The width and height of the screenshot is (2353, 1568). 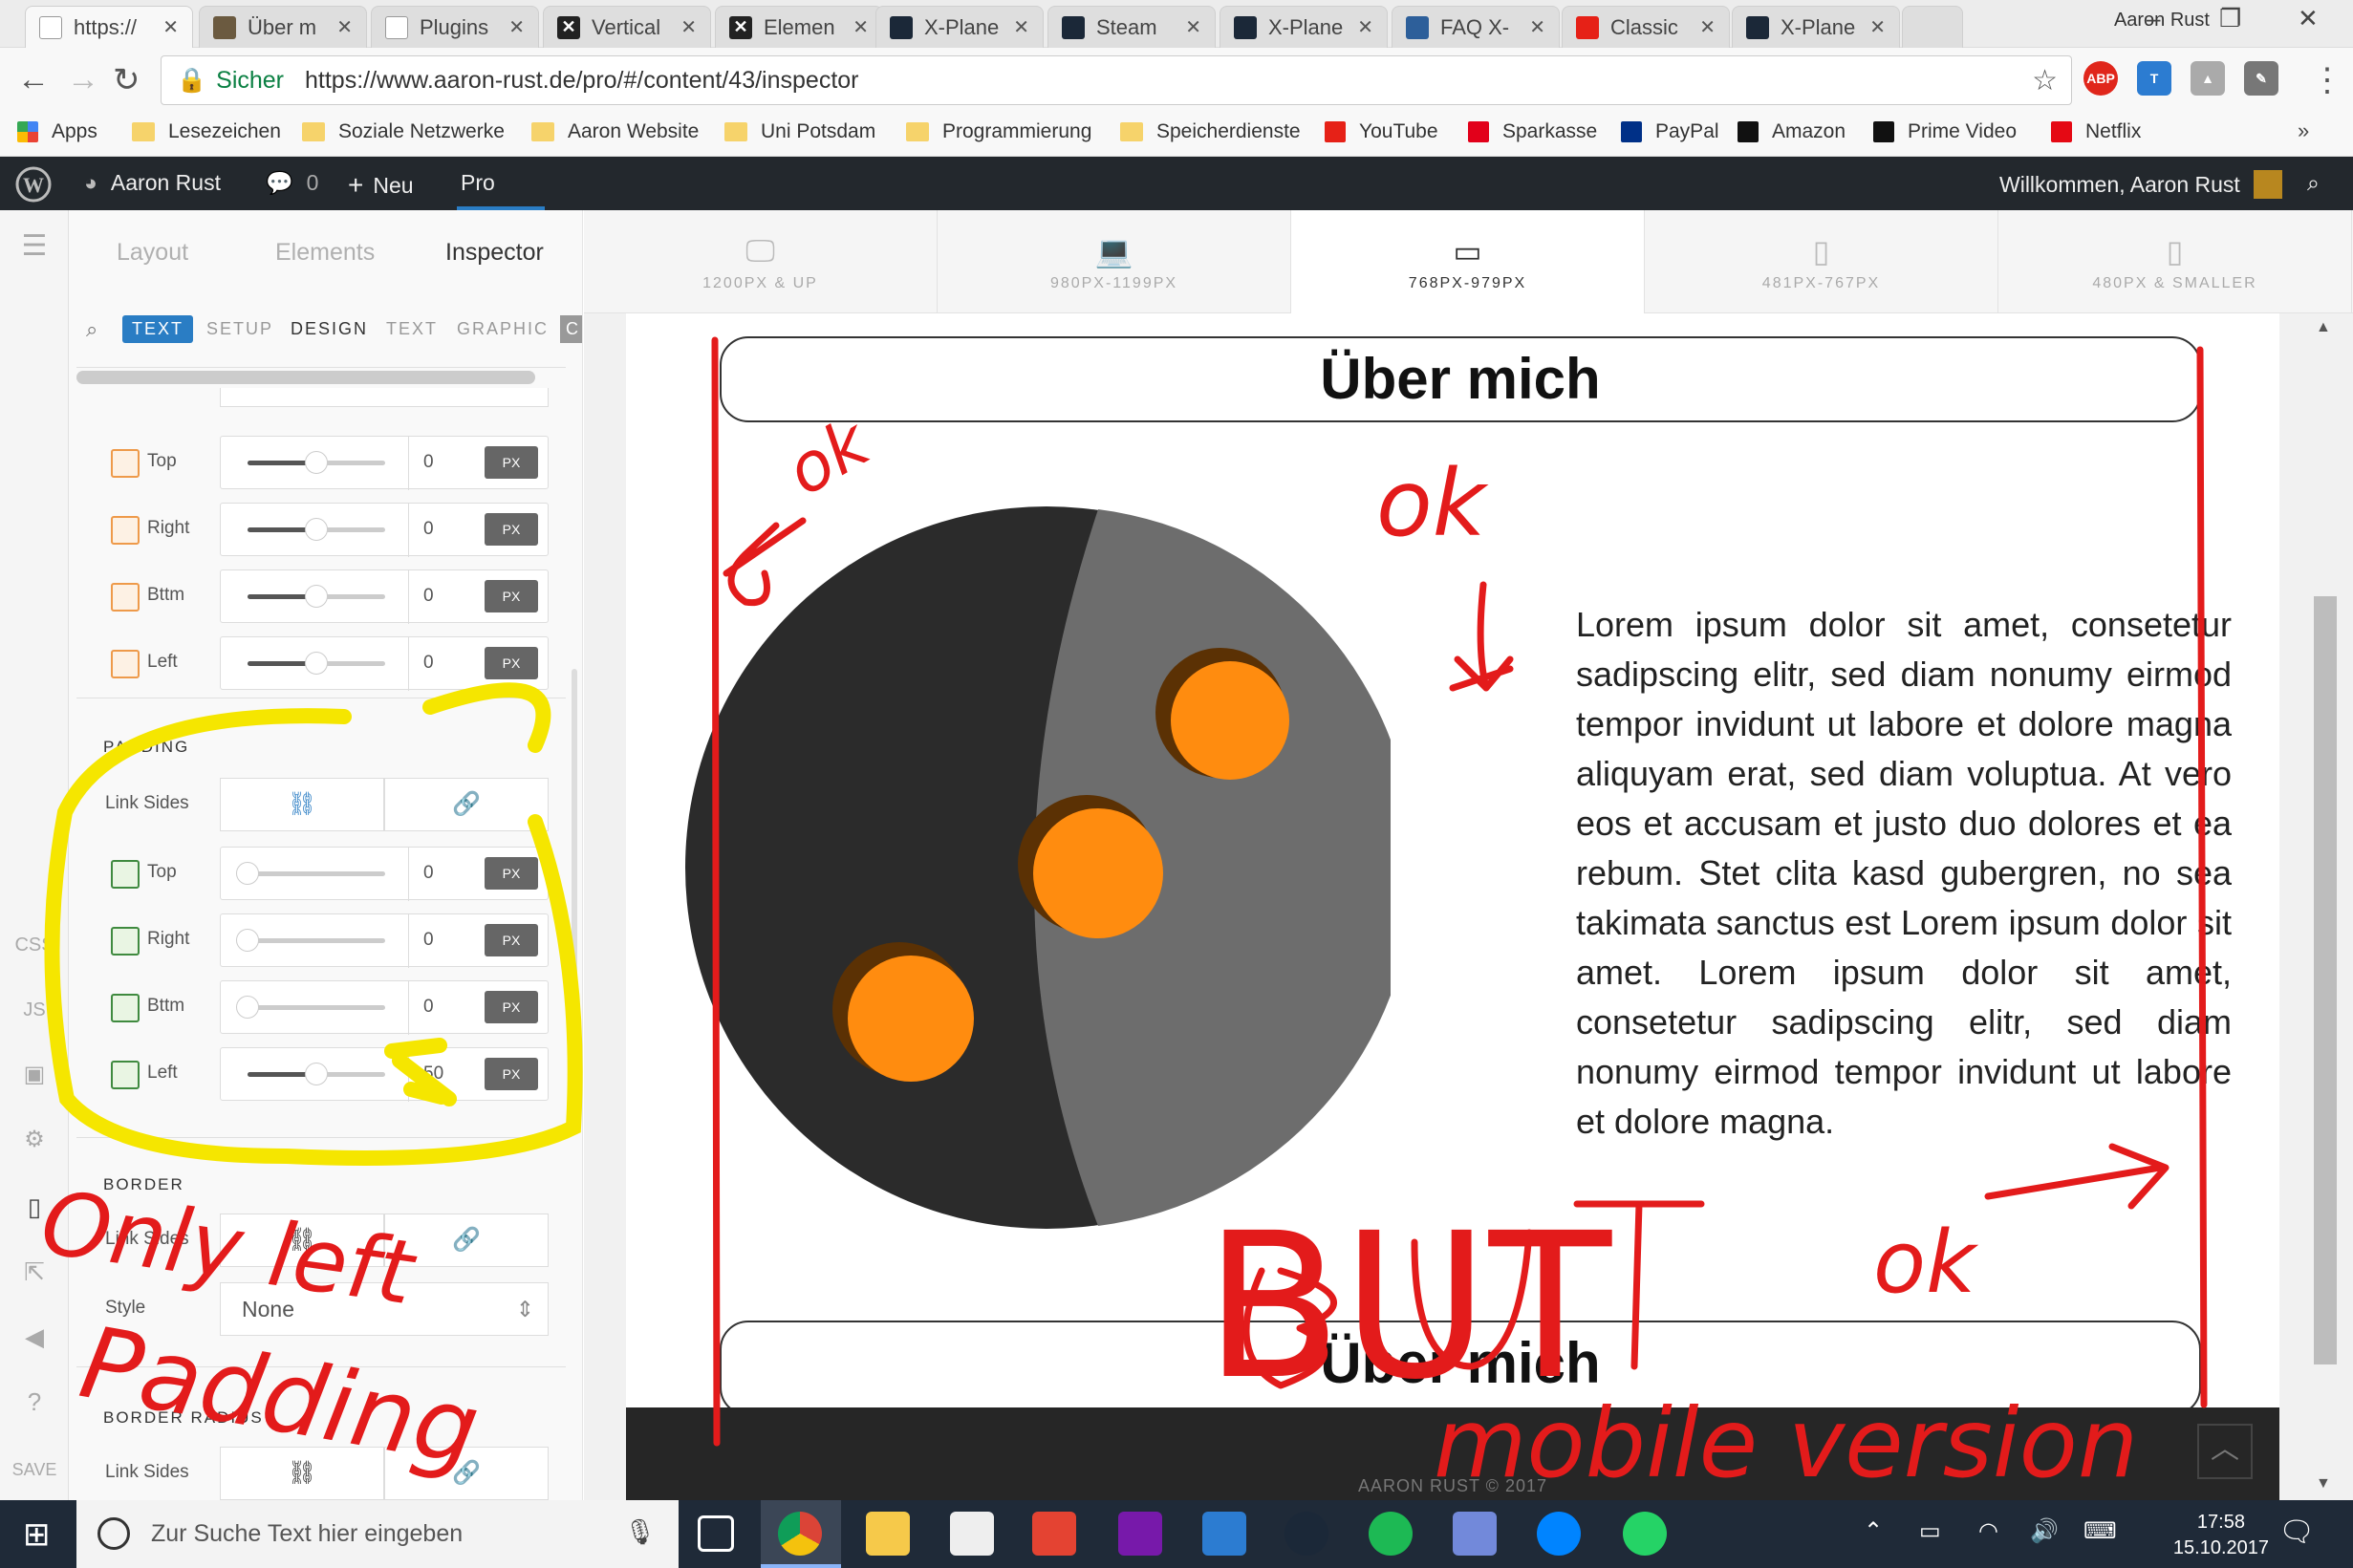 I want to click on bookmark-star-icon: ☆, so click(x=2045, y=80).